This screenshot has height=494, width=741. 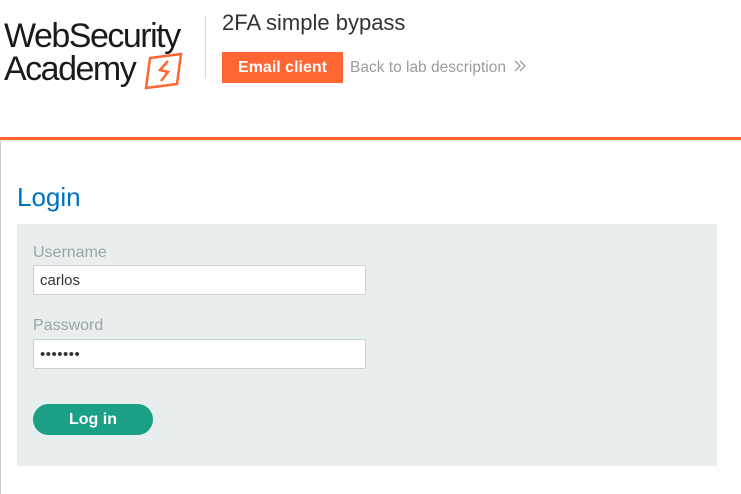 What do you see at coordinates (163, 71) in the screenshot?
I see `logo-lightning-mark` at bounding box center [163, 71].